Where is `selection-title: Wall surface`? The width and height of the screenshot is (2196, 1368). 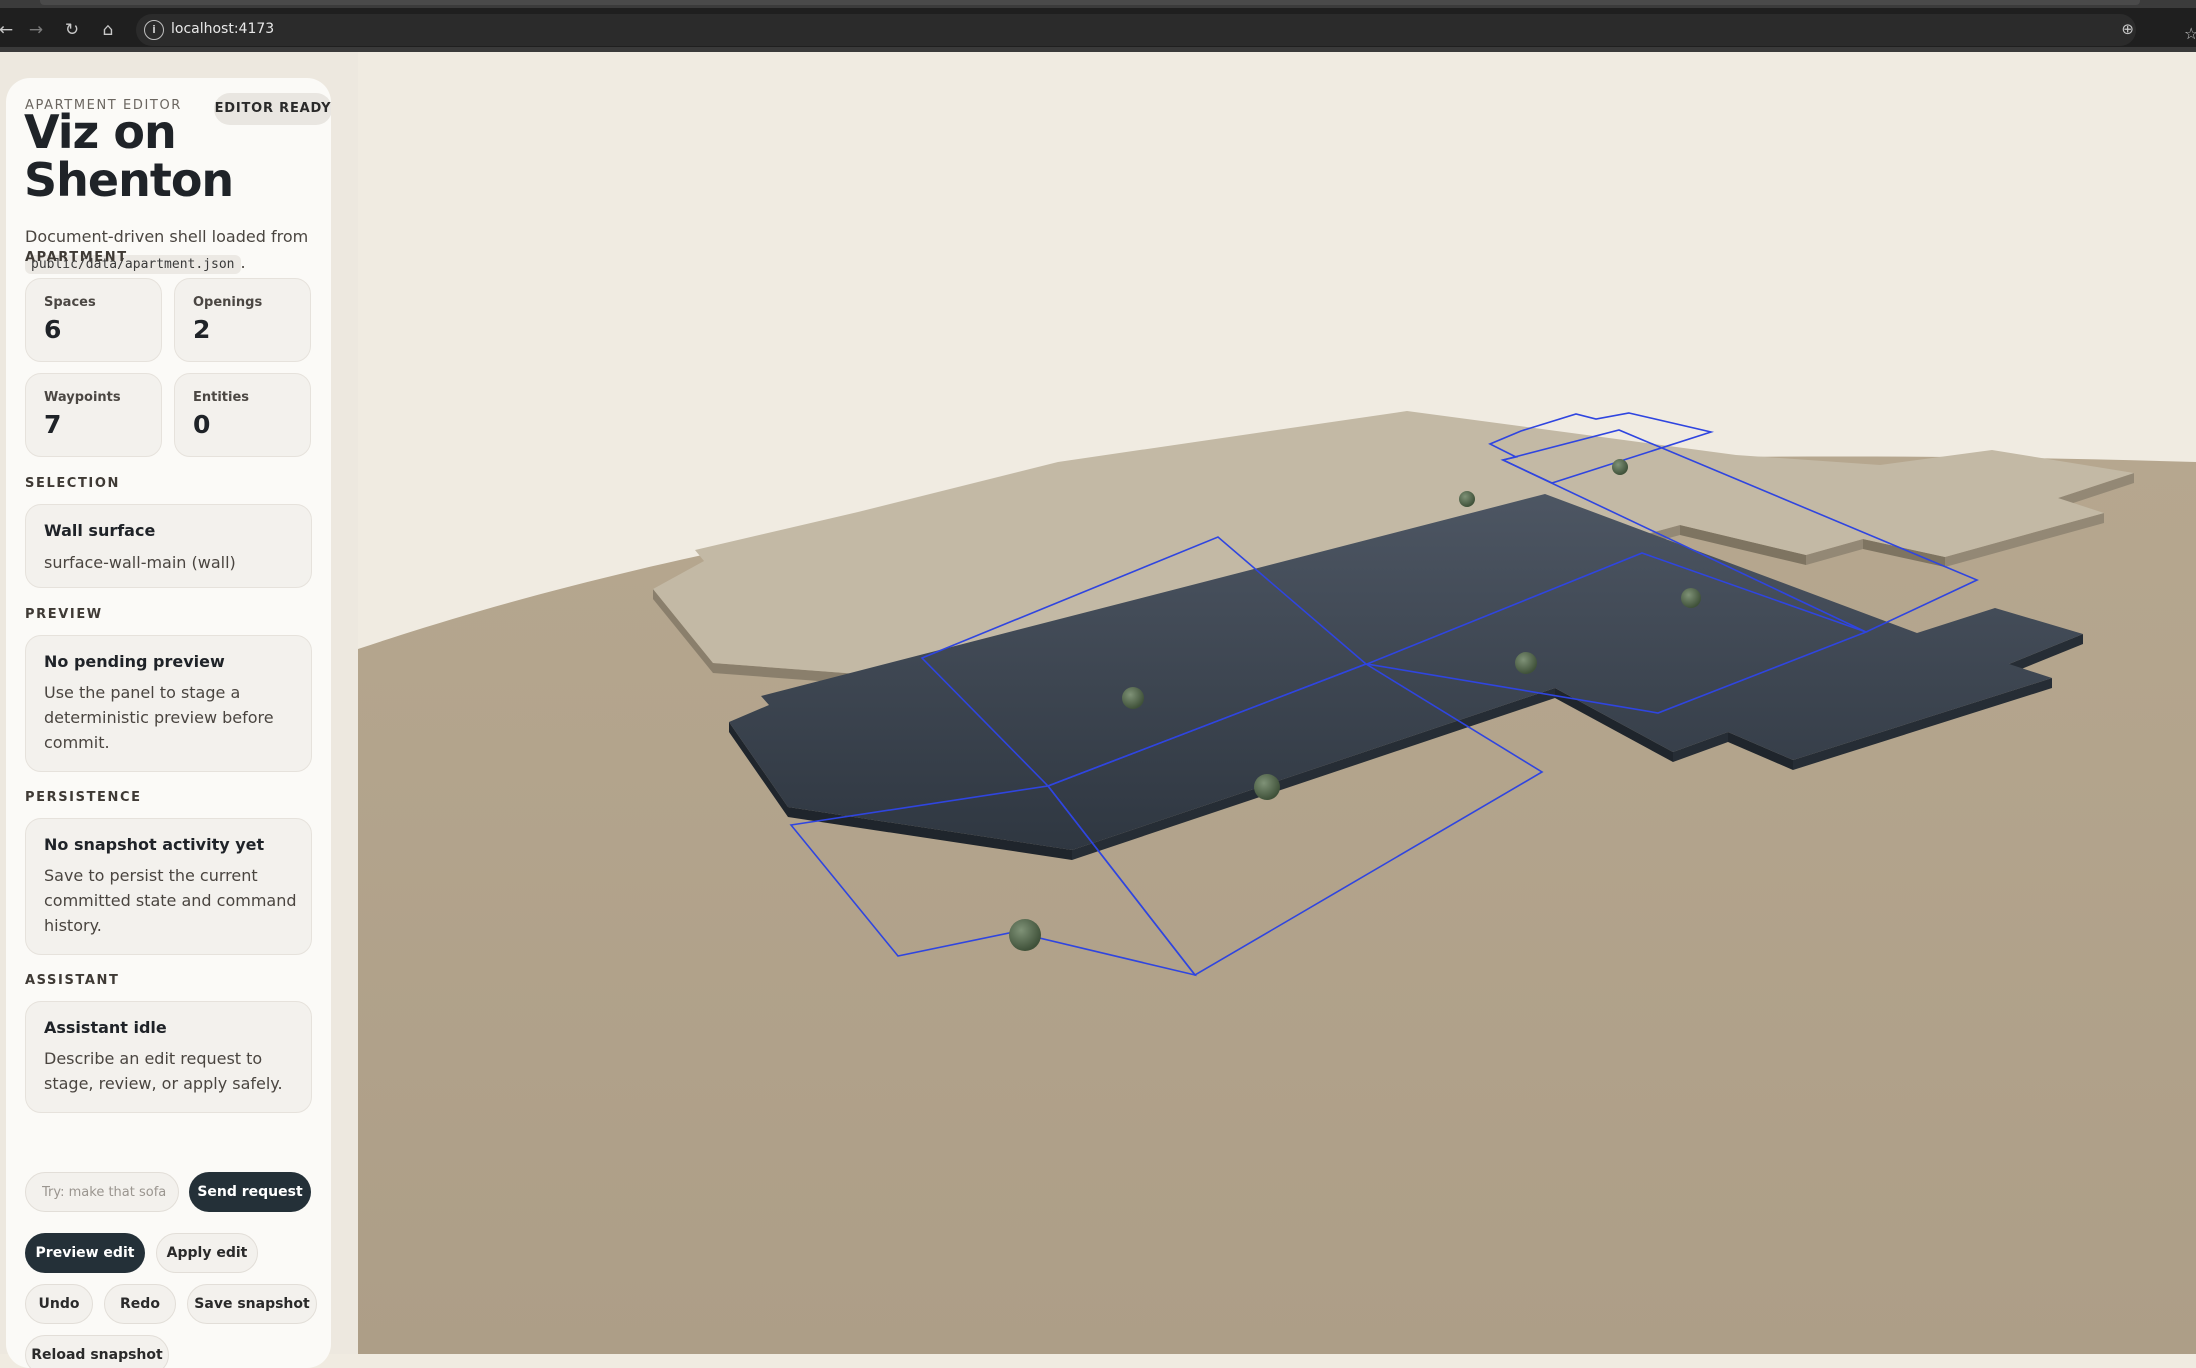
selection-title: Wall surface is located at coordinates (100, 530).